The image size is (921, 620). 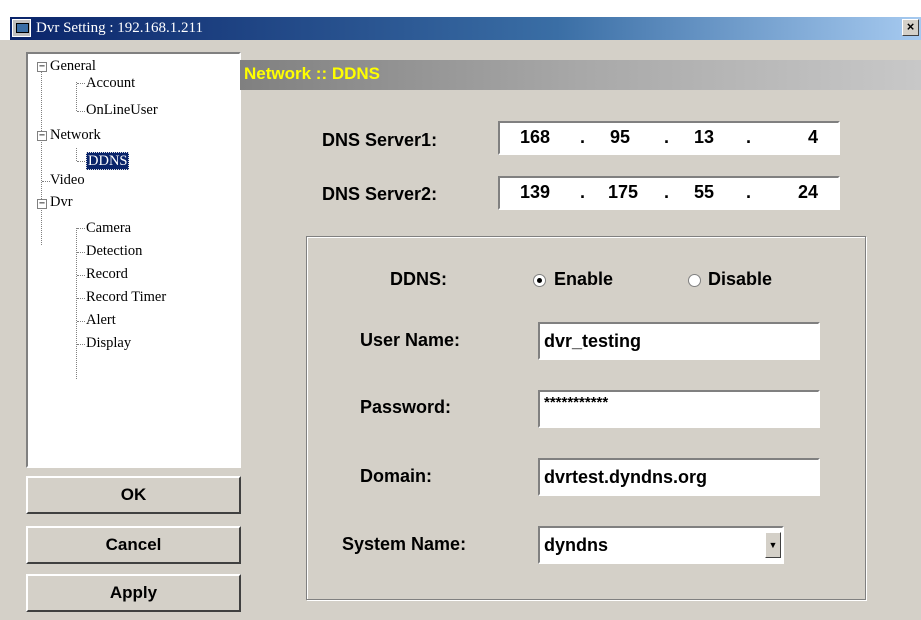 I want to click on page-title: Network :: DDNS, so click(x=312, y=73).